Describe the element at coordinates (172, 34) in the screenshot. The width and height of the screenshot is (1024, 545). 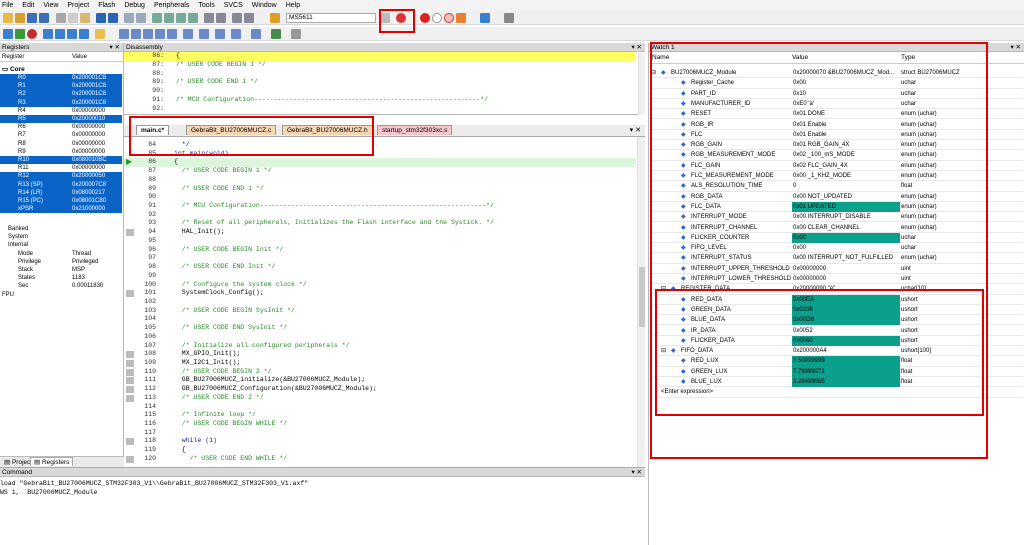
I see `call-stack-window-icon` at that location.